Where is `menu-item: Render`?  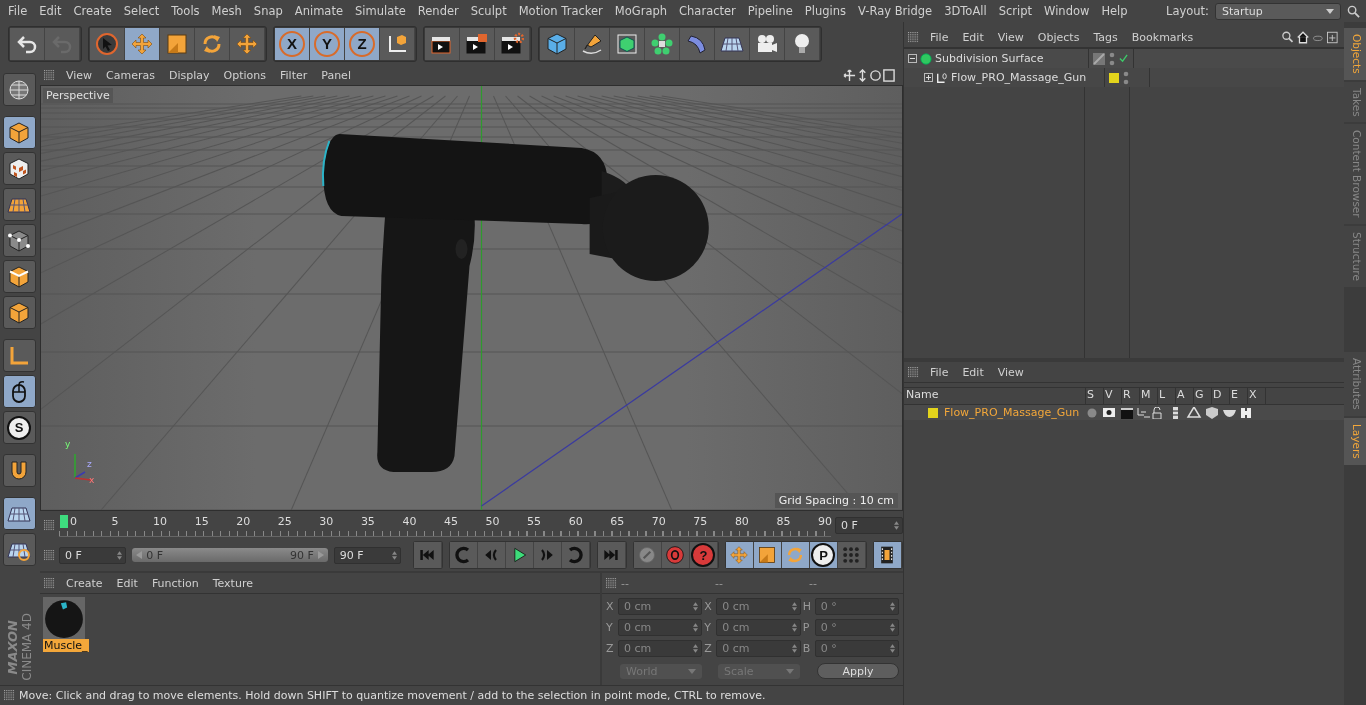 menu-item: Render is located at coordinates (438, 11).